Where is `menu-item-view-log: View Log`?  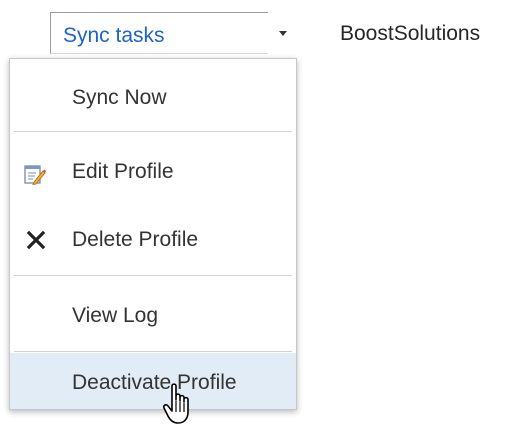 menu-item-view-log: View Log is located at coordinates (153, 314).